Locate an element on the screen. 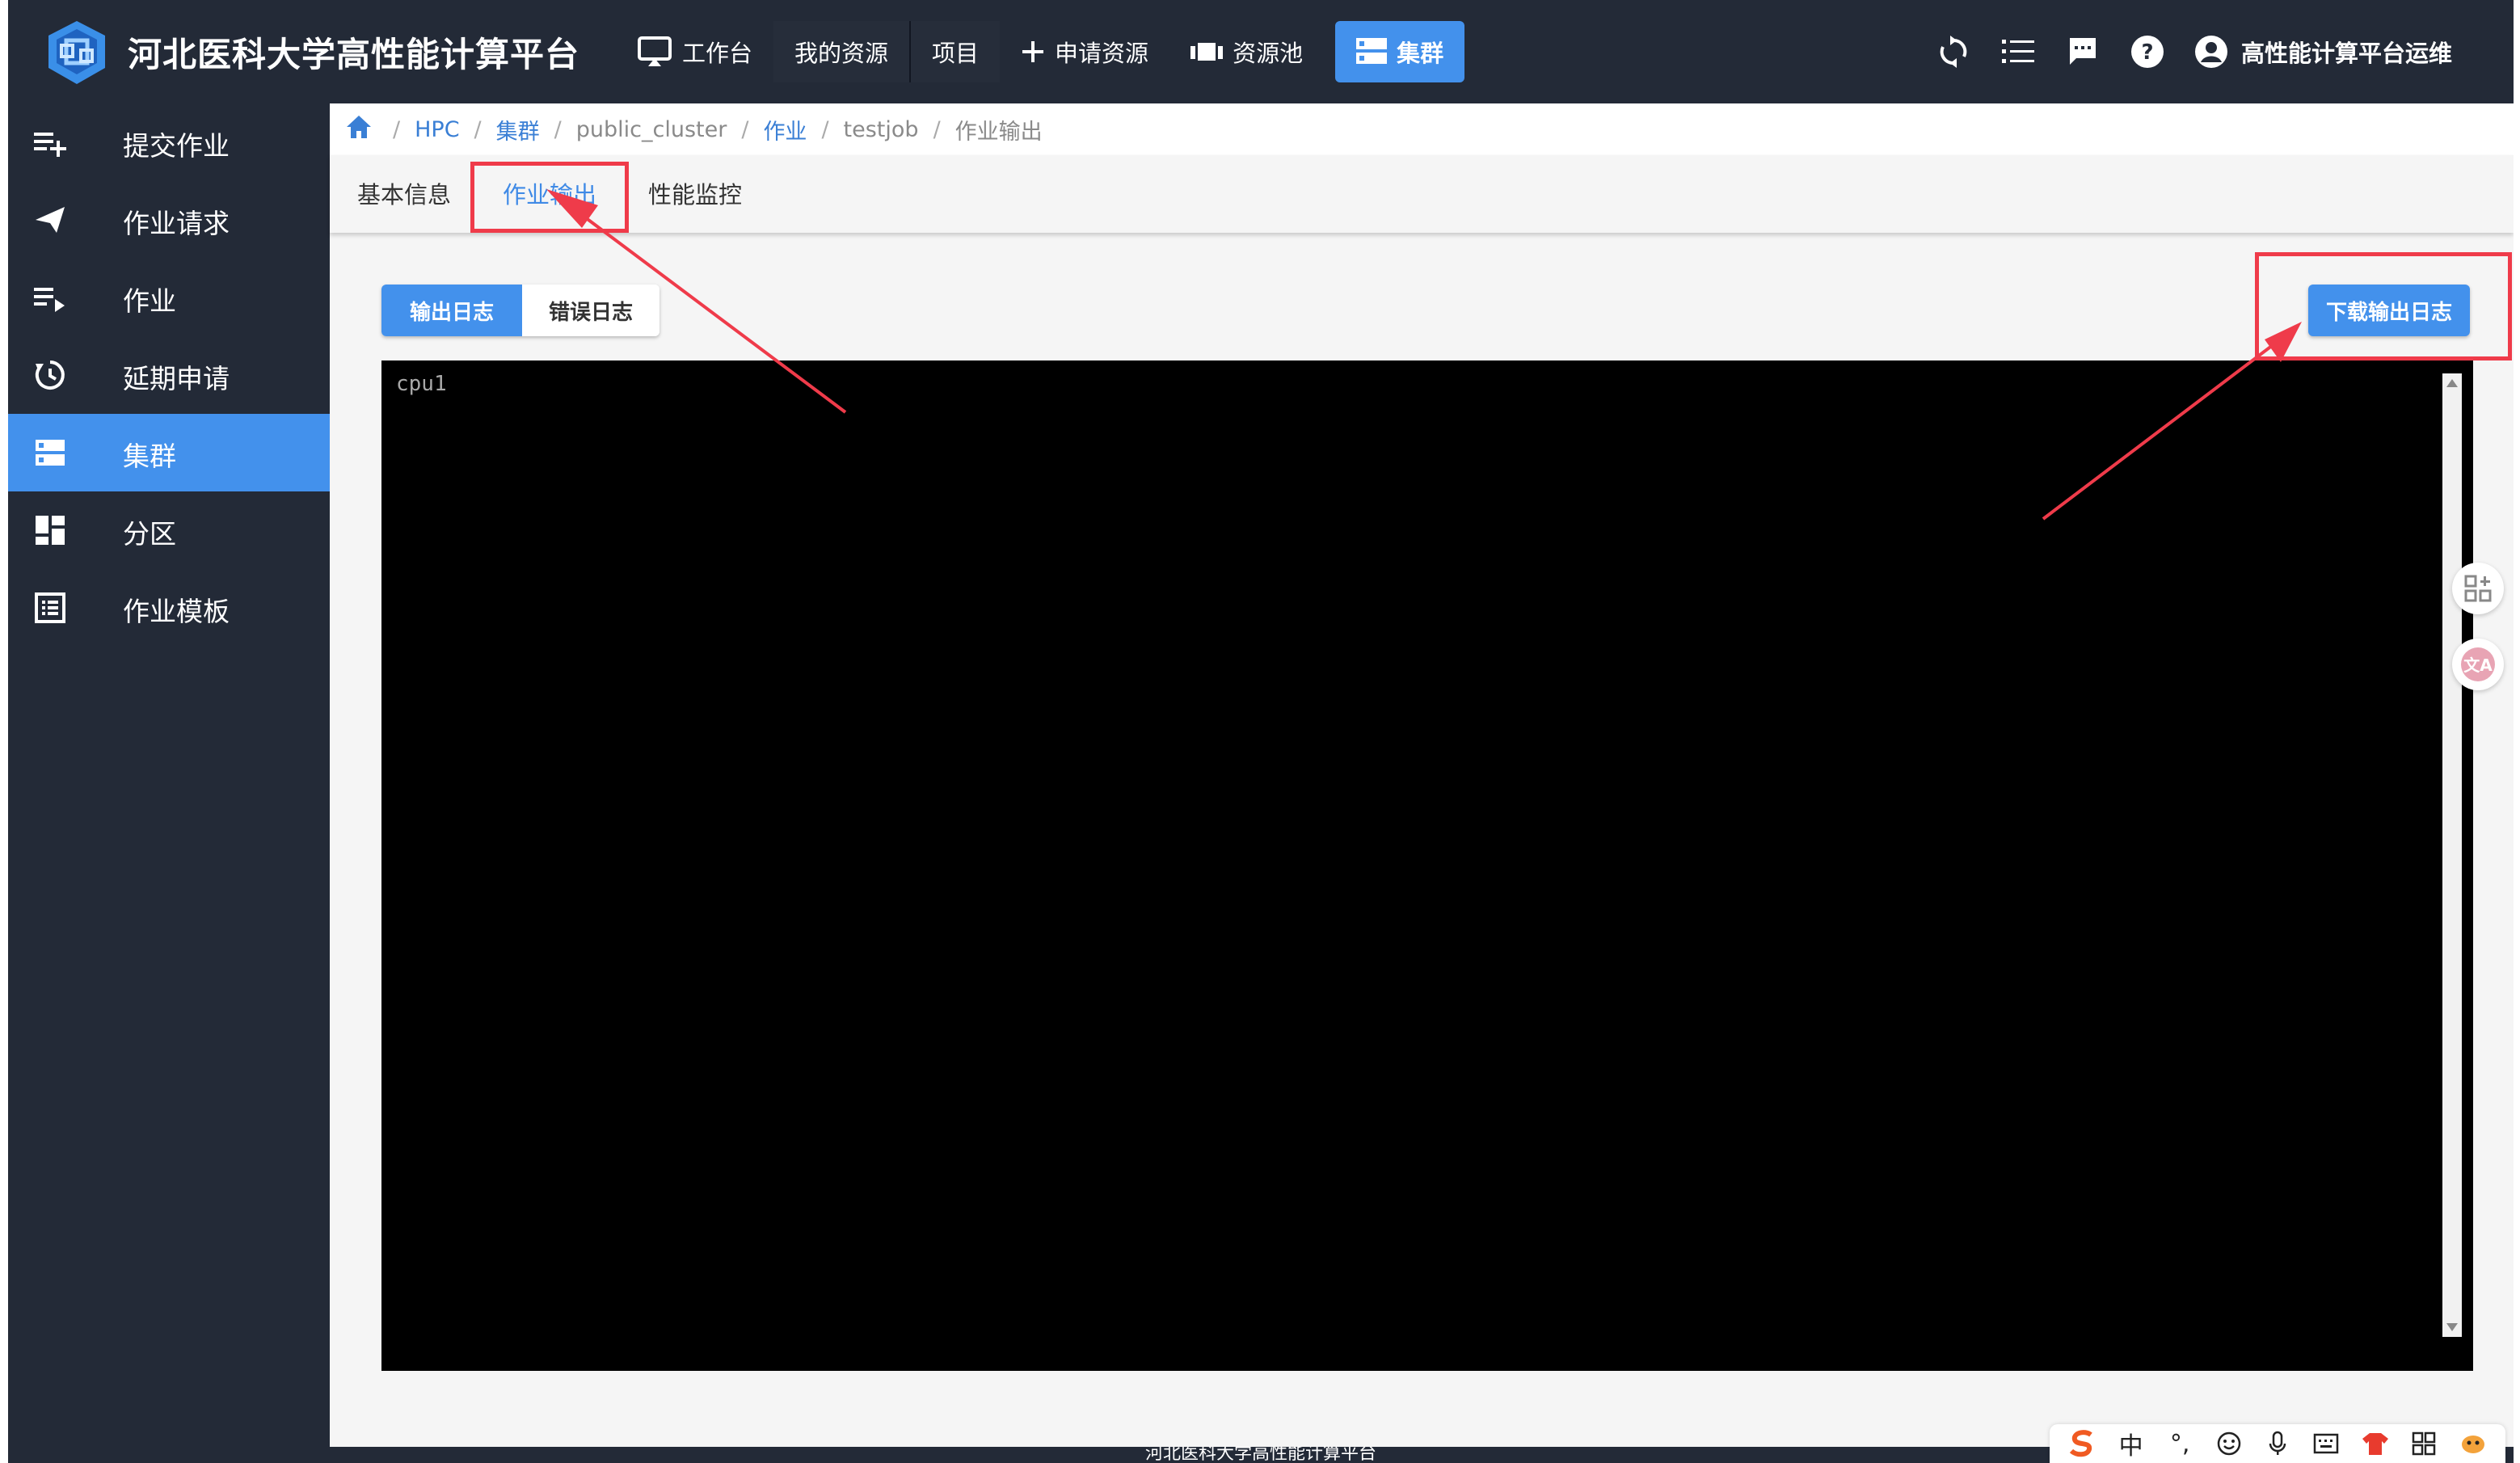 The width and height of the screenshot is (2520, 1463). ime-toolbar: 中 °, is located at coordinates (2277, 1443).